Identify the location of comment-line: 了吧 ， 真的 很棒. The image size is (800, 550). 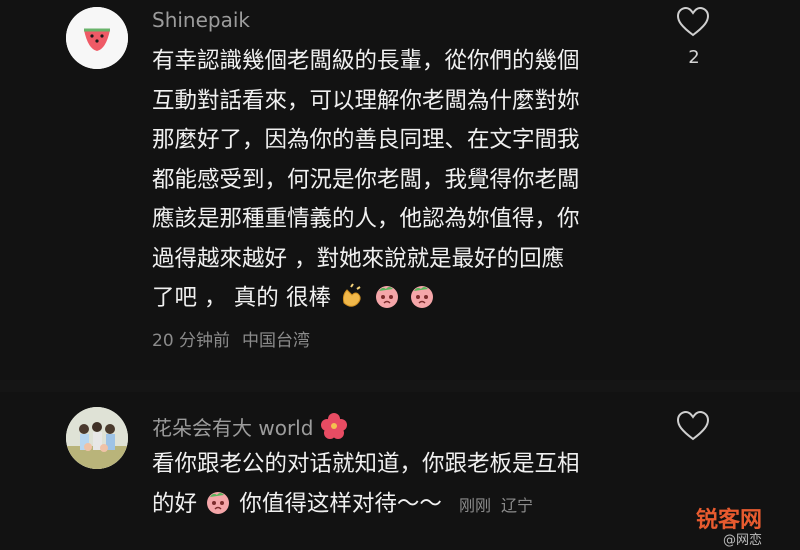
(241, 298).